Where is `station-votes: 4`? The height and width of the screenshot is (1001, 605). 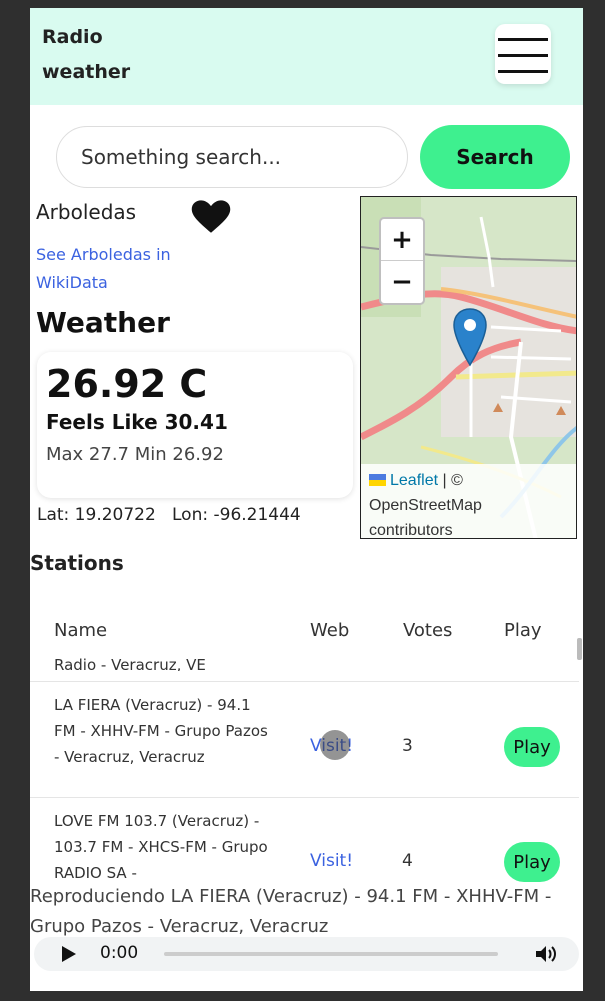 station-votes: 4 is located at coordinates (407, 861).